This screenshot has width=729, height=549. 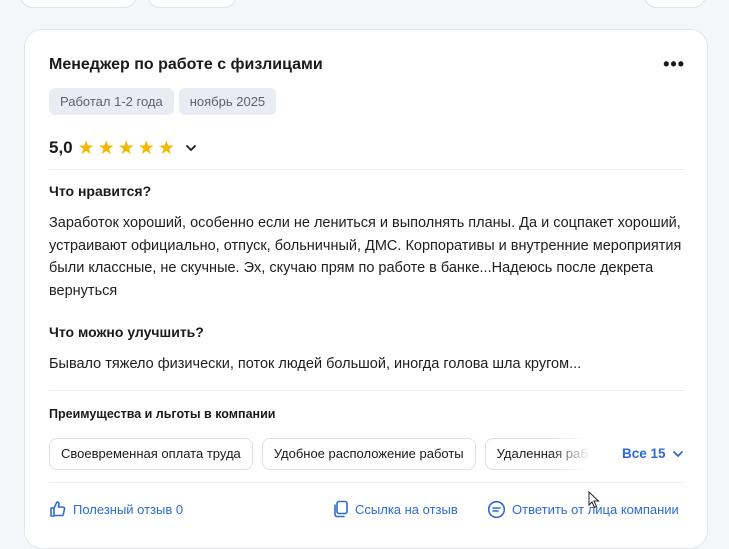 I want to click on review-title: Менеджер по работе с физлицами, so click(x=186, y=64).